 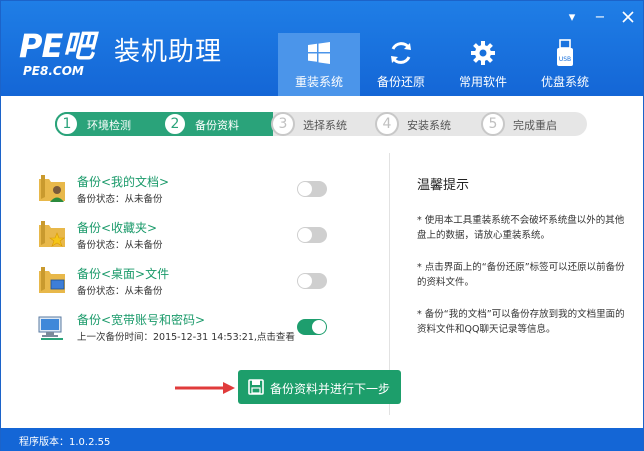 What do you see at coordinates (429, 125) in the screenshot?
I see `step-label: 安装系统` at bounding box center [429, 125].